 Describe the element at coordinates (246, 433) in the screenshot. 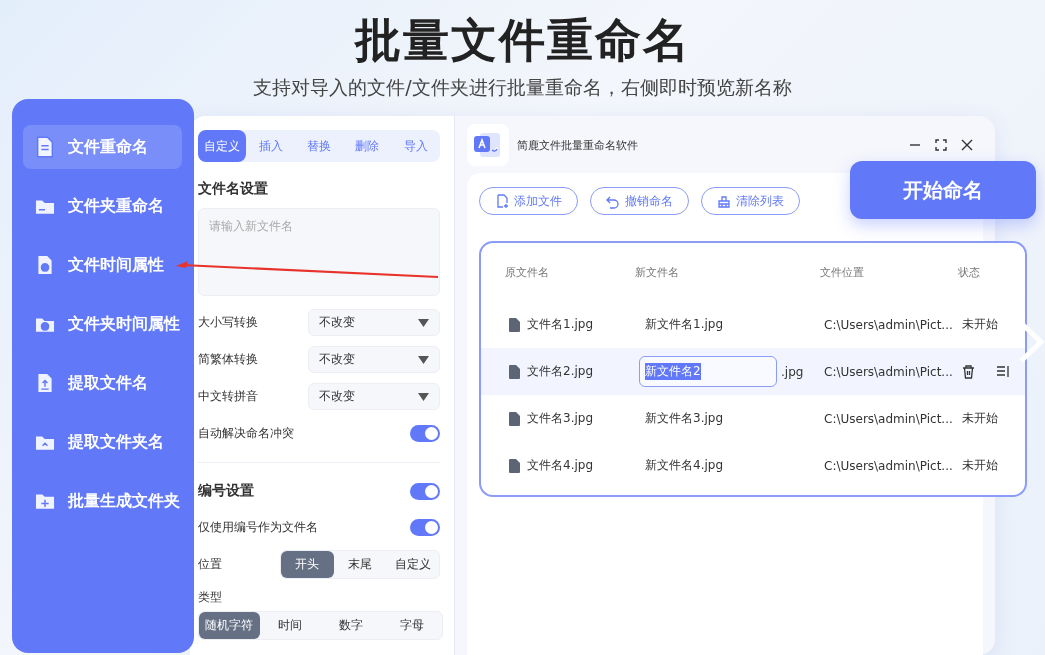

I see `option-label: 自动解决命名冲突` at that location.